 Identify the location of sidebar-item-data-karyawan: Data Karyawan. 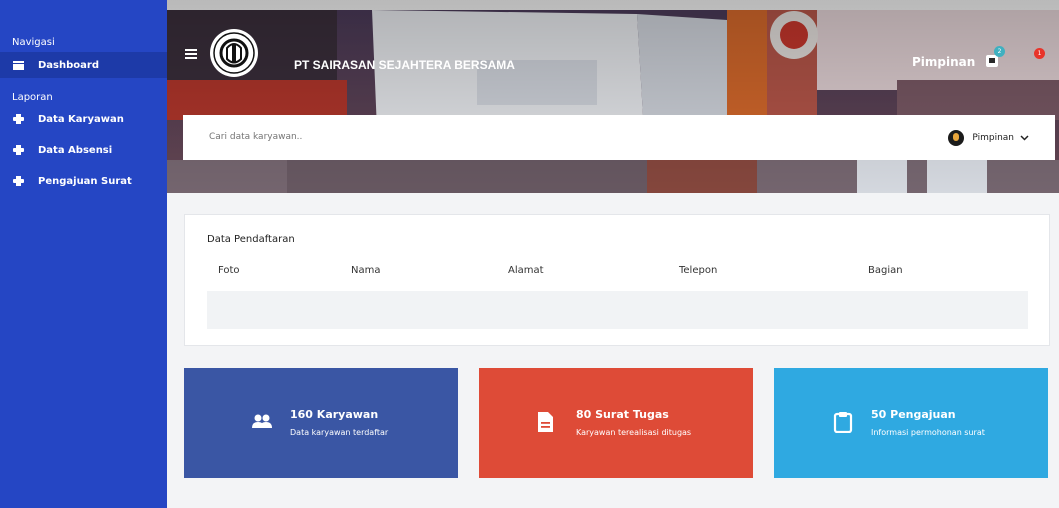
(83, 119).